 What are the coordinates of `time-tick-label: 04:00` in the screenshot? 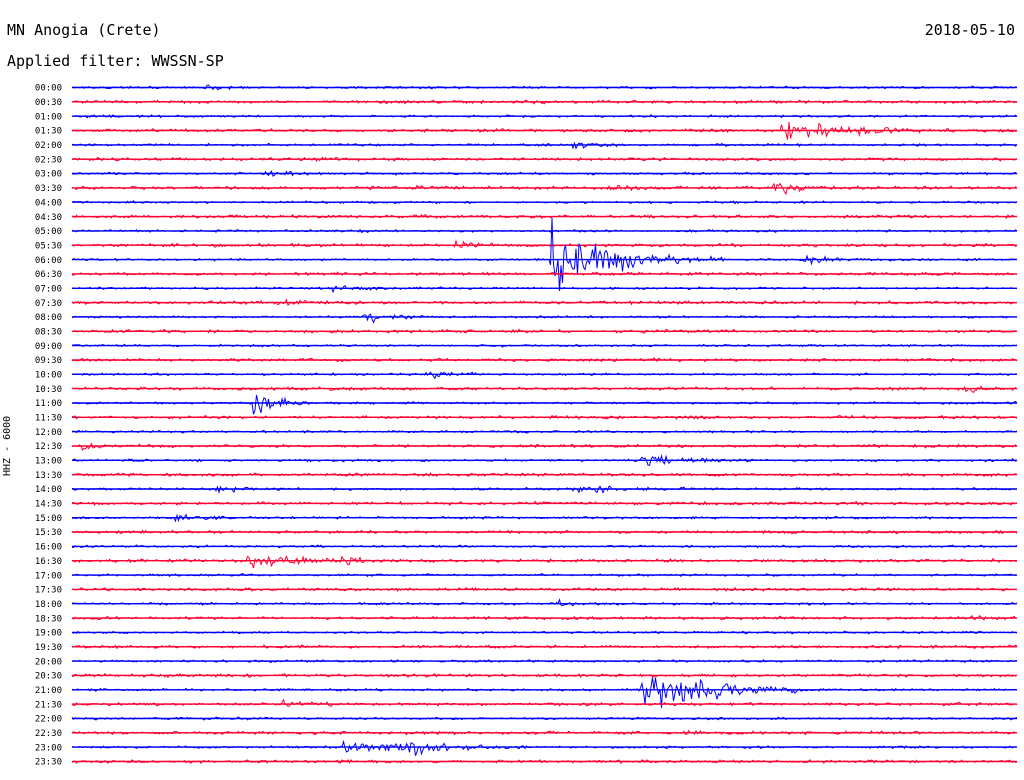 It's located at (48, 203).